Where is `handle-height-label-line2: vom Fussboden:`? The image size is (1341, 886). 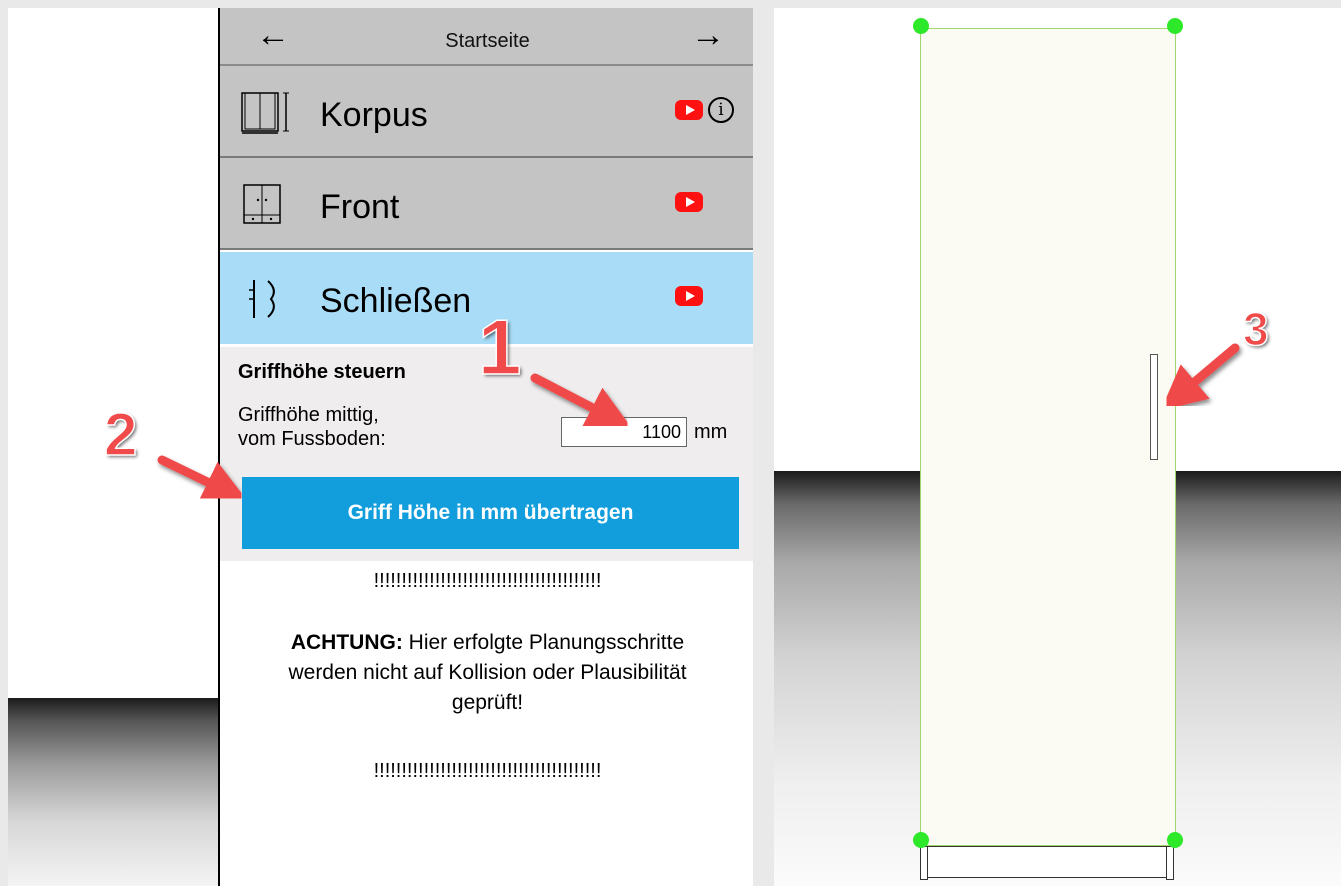
handle-height-label-line2: vom Fussboden: is located at coordinates (312, 439).